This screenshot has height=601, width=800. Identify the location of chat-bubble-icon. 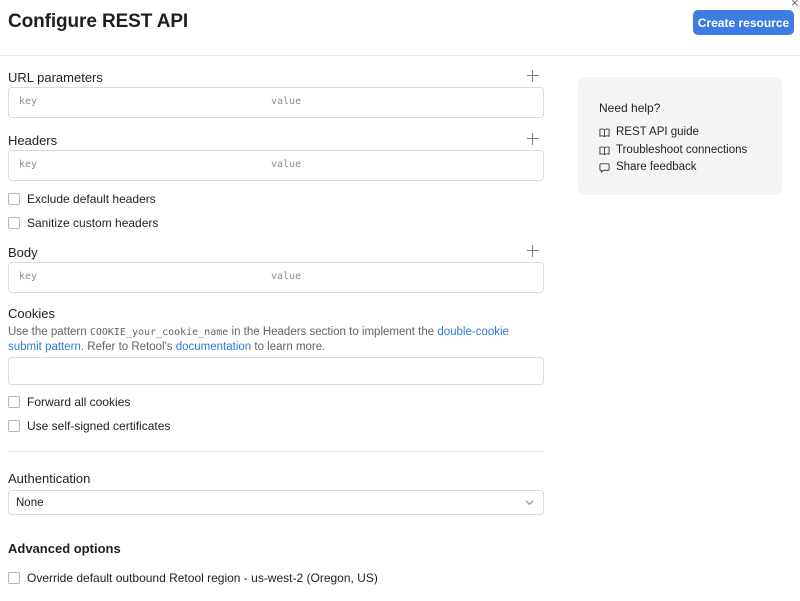
(604, 167).